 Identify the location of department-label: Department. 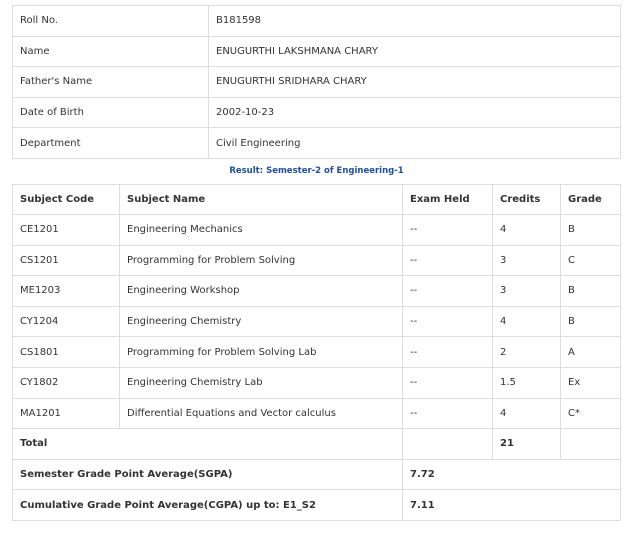
(110, 143).